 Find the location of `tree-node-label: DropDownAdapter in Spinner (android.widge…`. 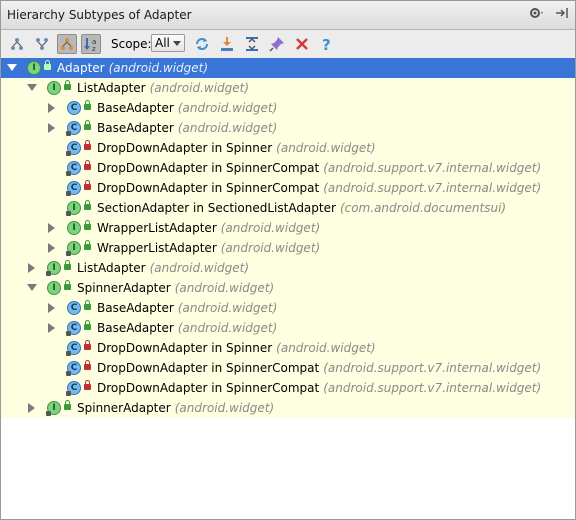

tree-node-label: DropDownAdapter in Spinner (android.widge… is located at coordinates (236, 148).